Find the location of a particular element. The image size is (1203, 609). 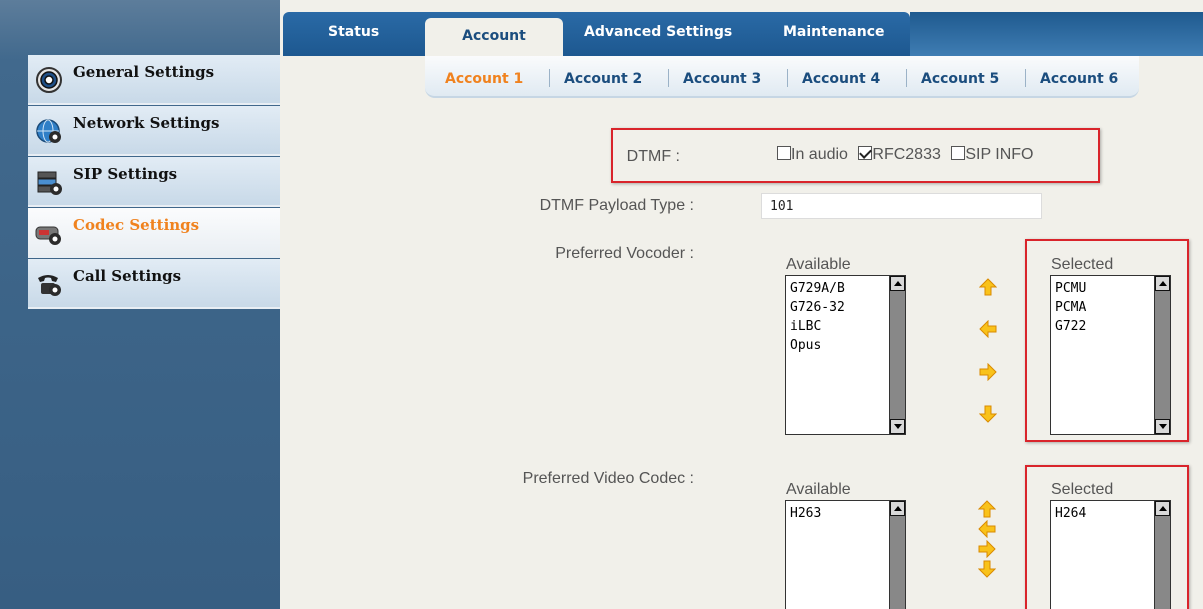

list-item: H263 is located at coordinates (805, 513).